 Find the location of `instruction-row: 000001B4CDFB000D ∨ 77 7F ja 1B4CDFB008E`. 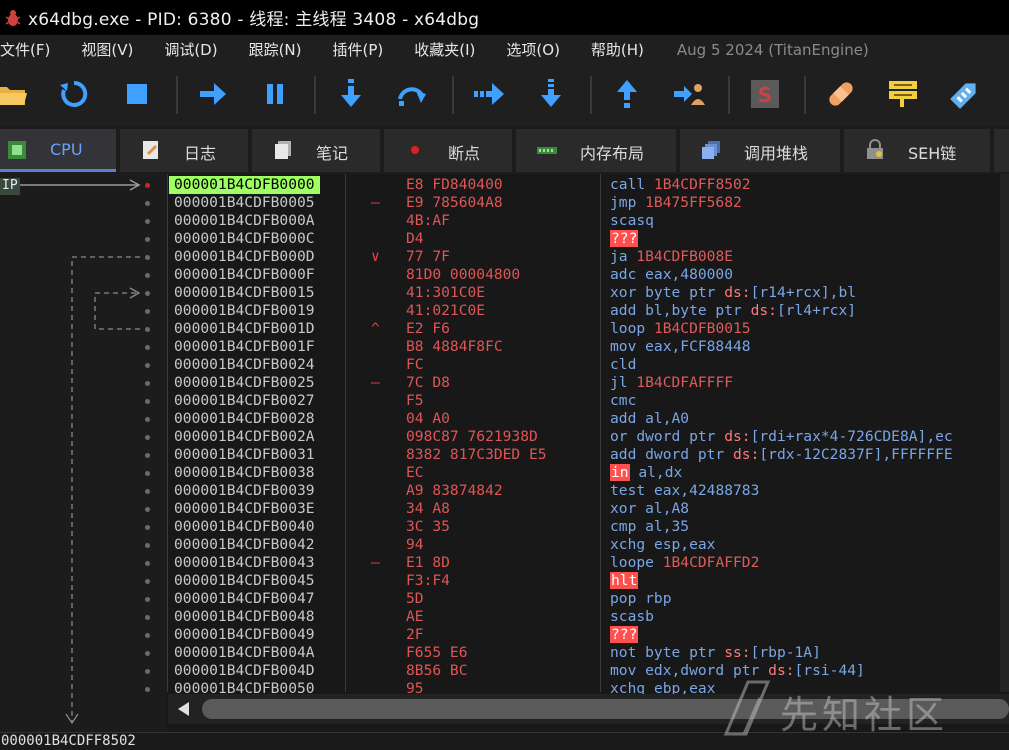

instruction-row: 000001B4CDFB000D ∨ 77 7F ja 1B4CDFB008E is located at coordinates (584, 257).